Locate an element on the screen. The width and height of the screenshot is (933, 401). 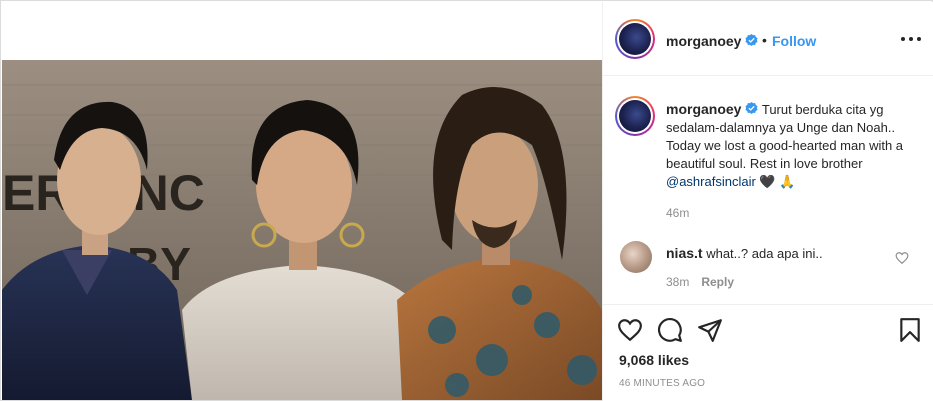
comment-timestamp: 38m is located at coordinates (677, 282).